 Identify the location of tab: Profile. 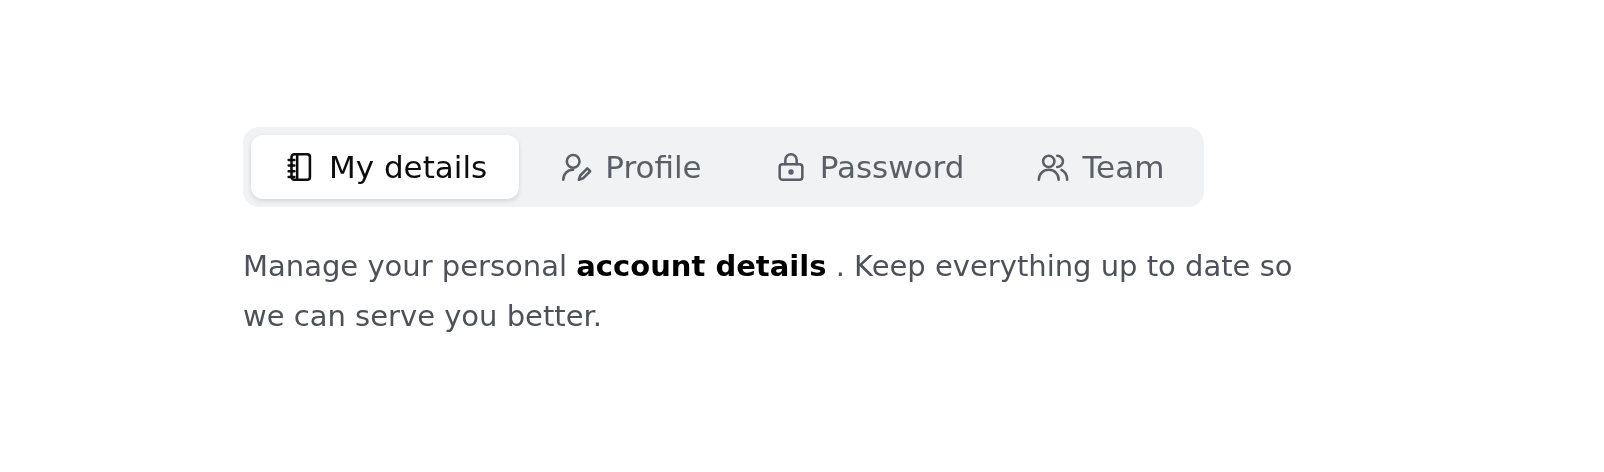
(630, 167).